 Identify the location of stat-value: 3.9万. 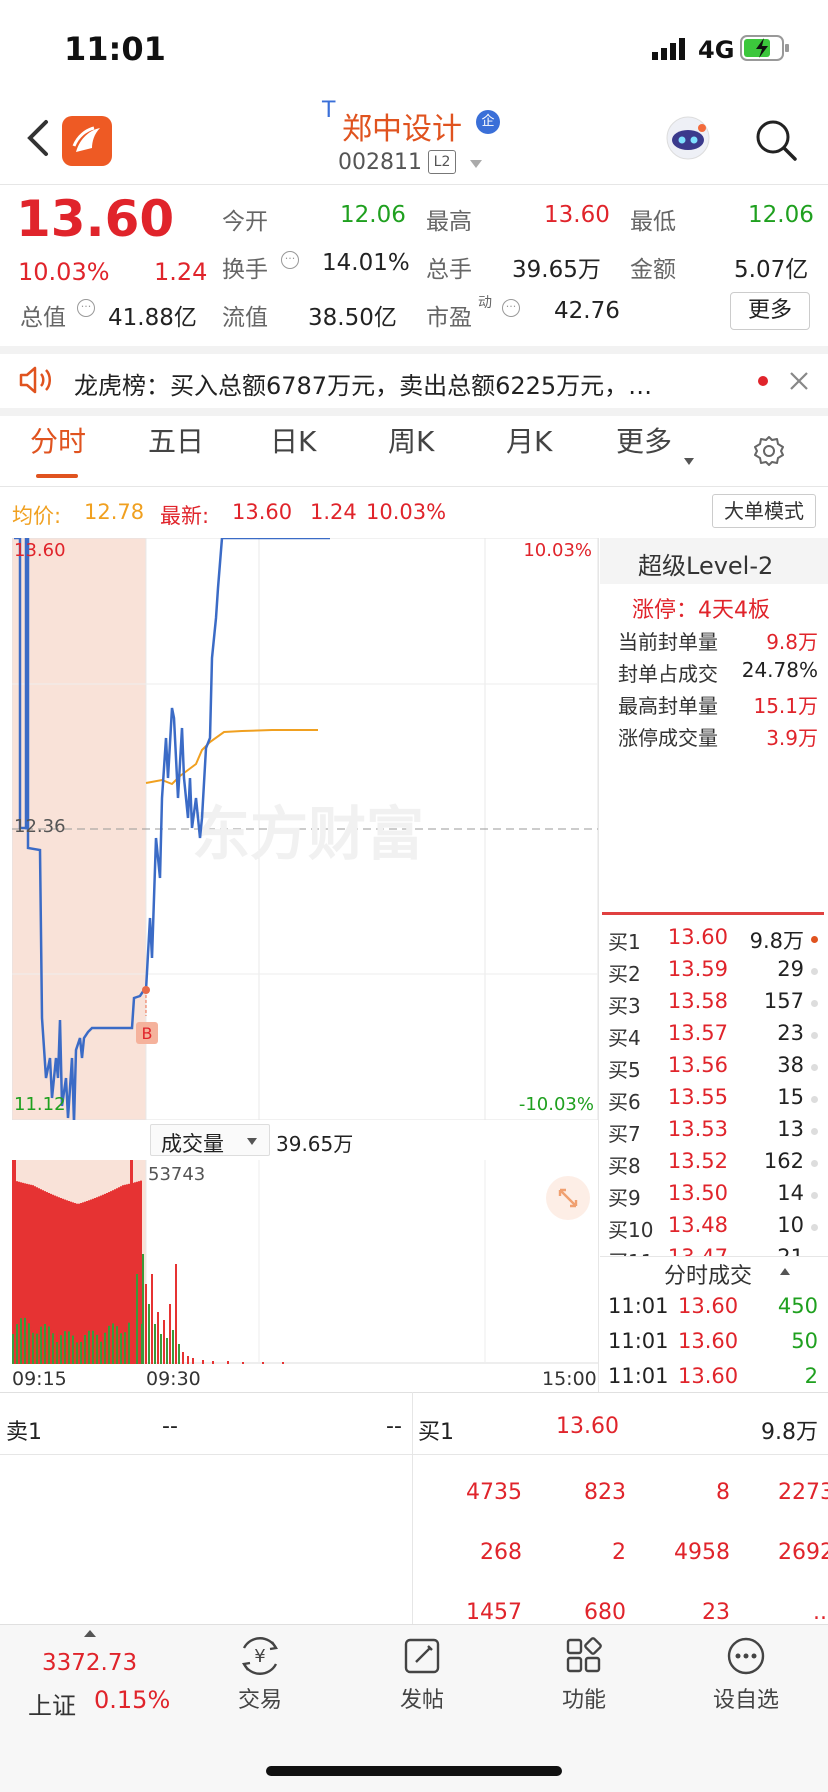
(792, 738).